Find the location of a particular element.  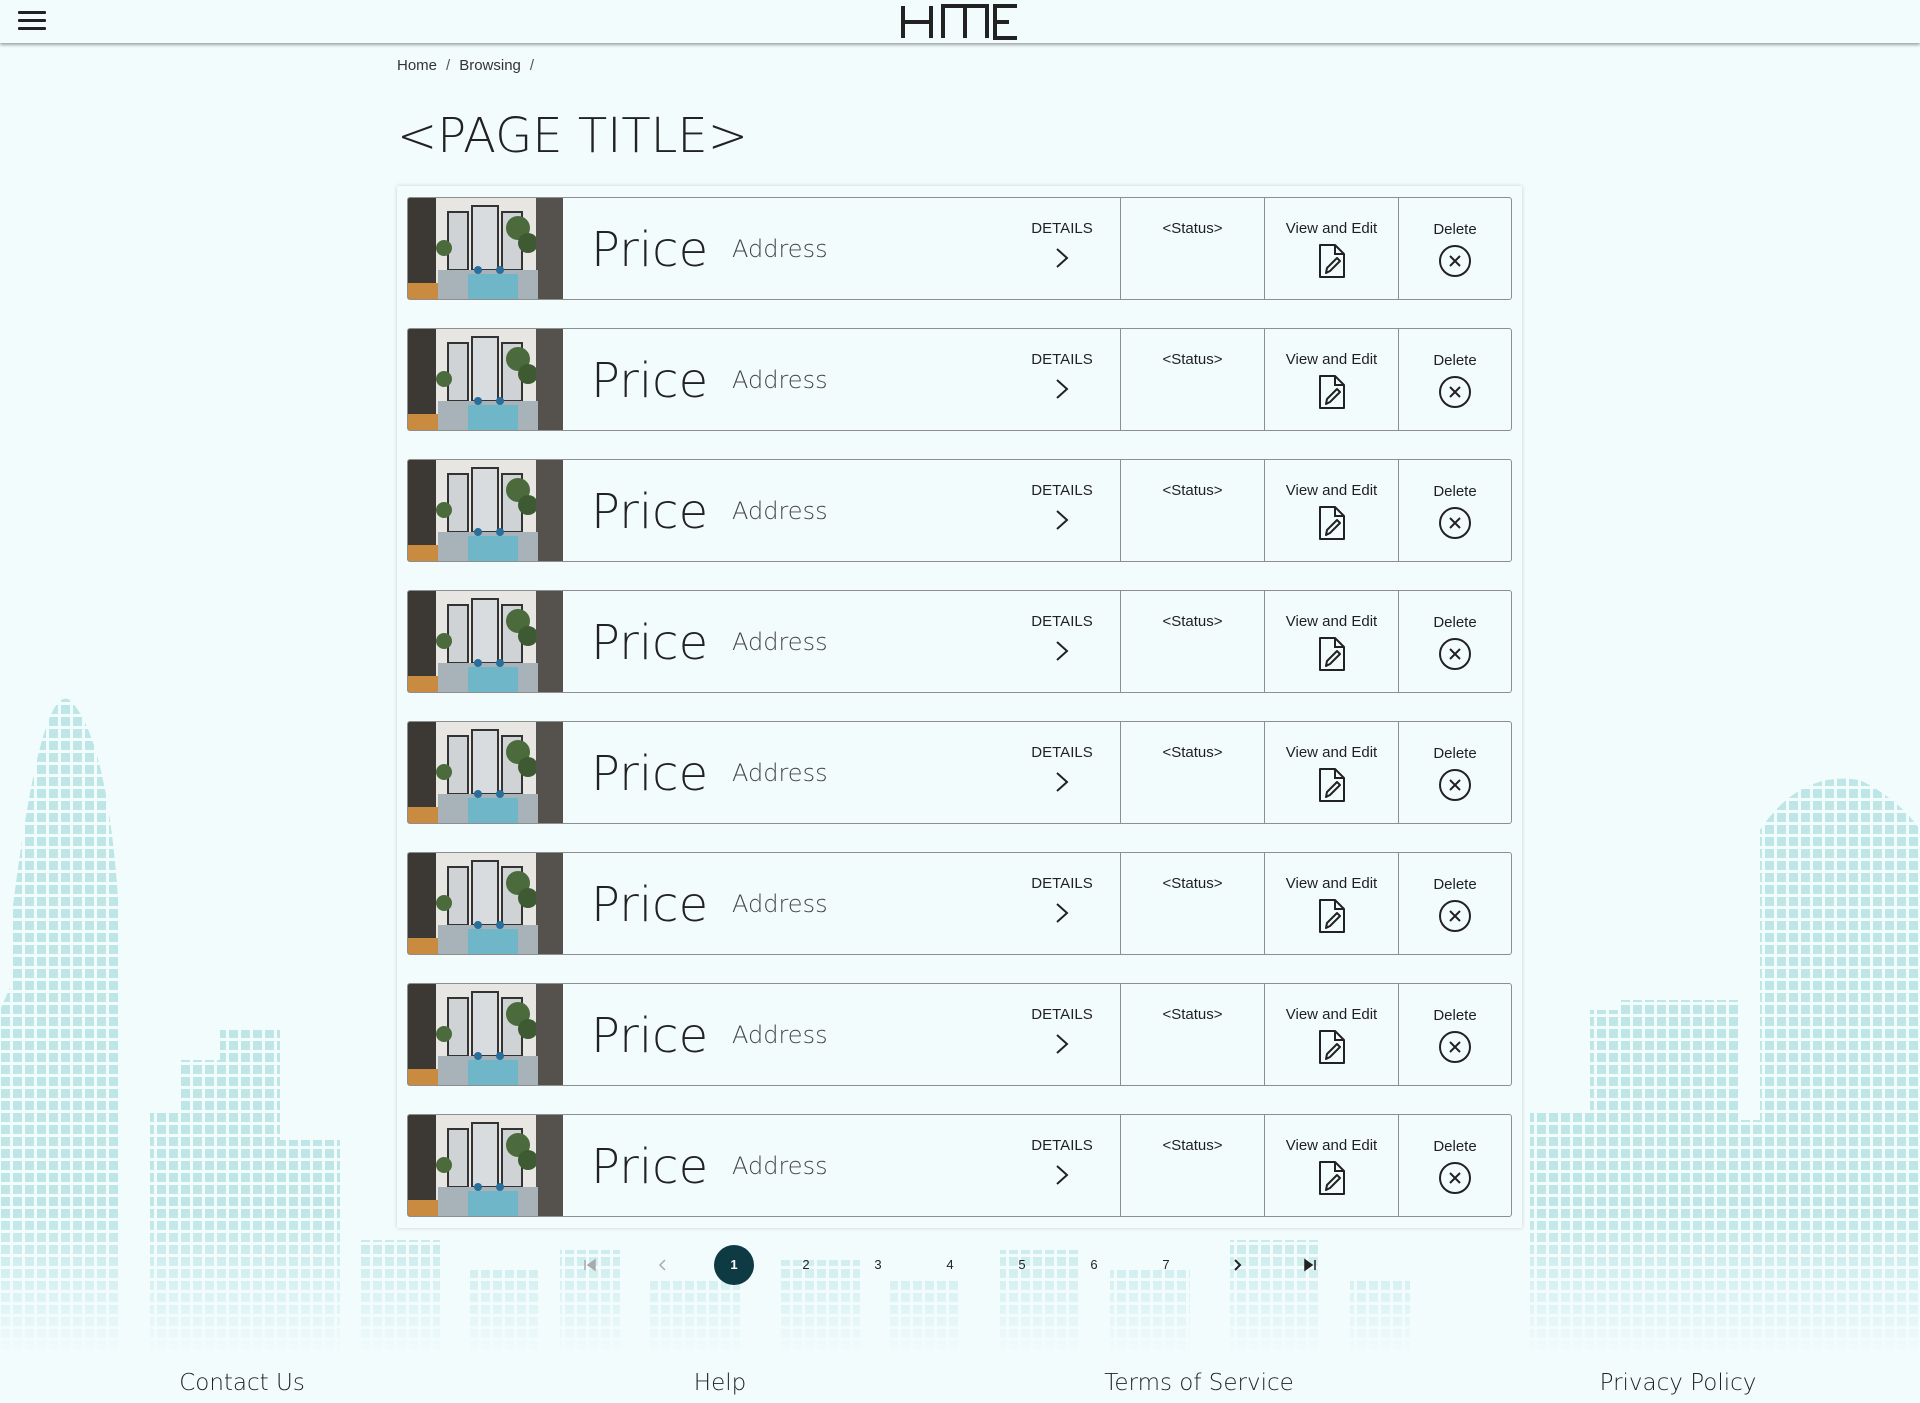

page-button-4: 4 is located at coordinates (950, 1265).